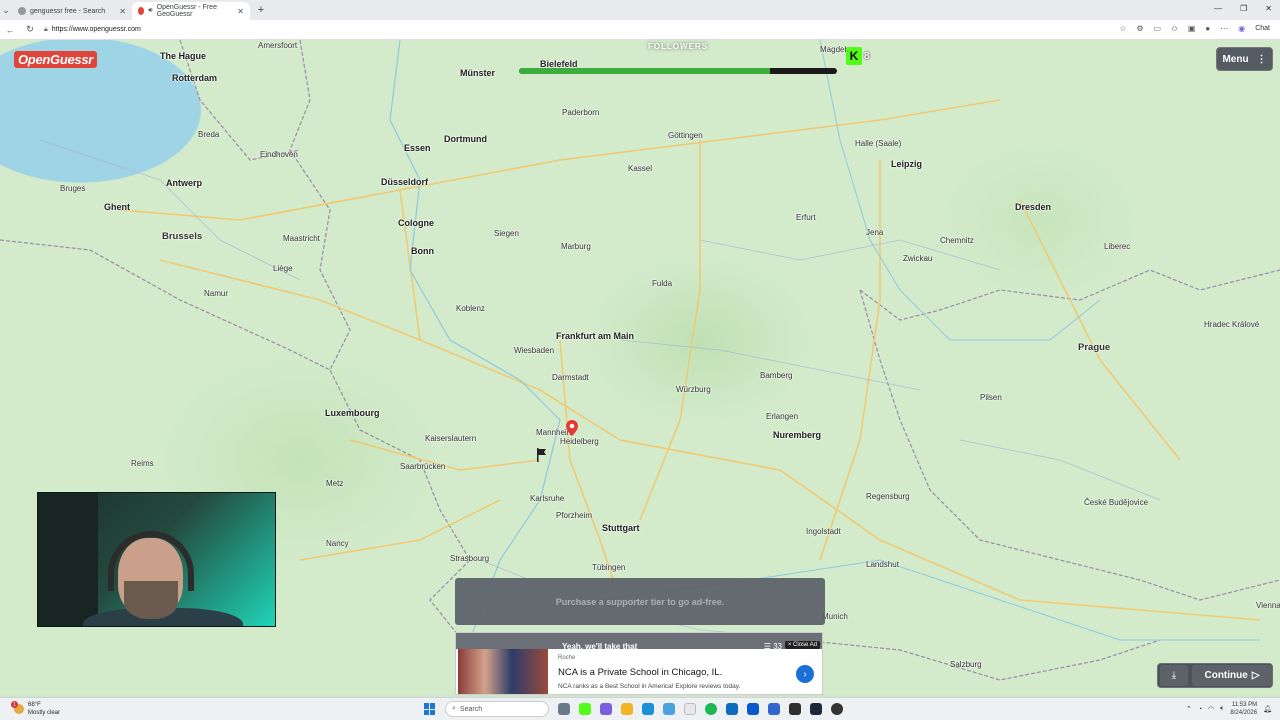 The width and height of the screenshot is (1280, 720). Describe the element at coordinates (14, 704) in the screenshot. I see `notification-badge: 1` at that location.